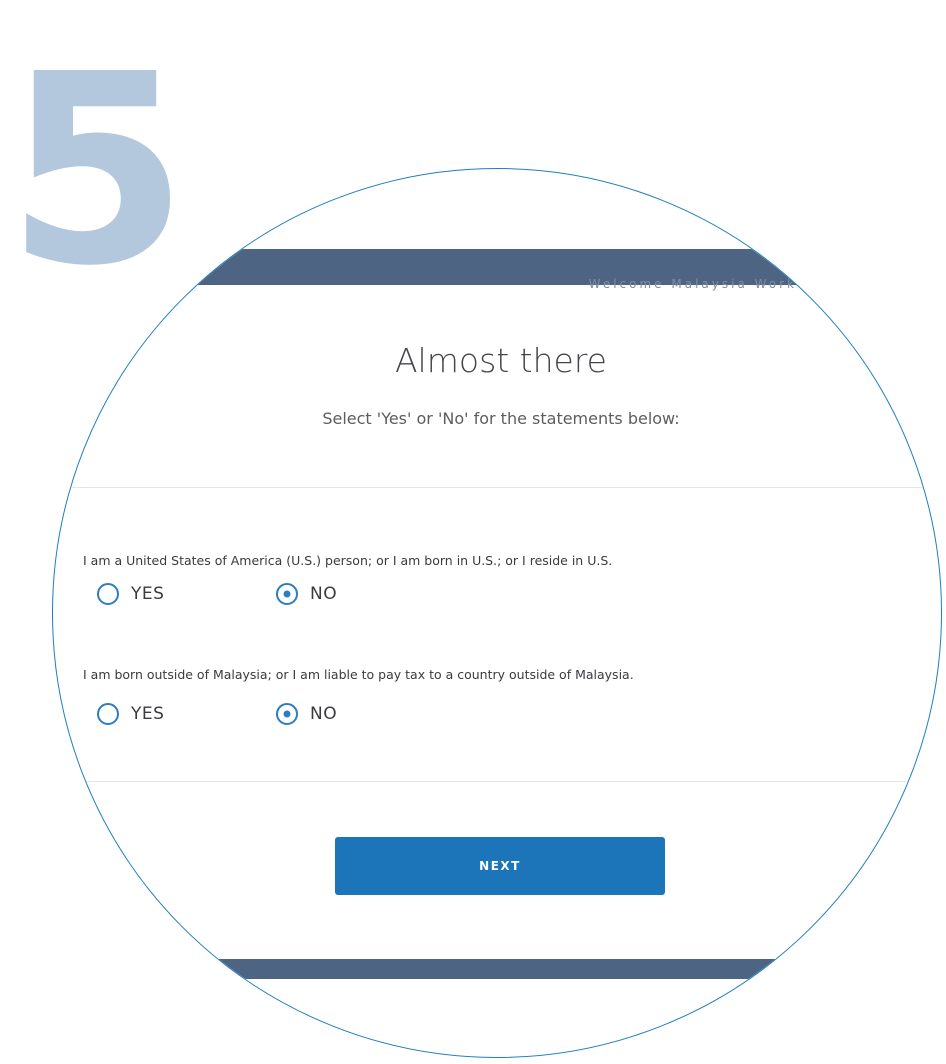 The height and width of the screenshot is (1064, 946). I want to click on q1-yes-label: YES, so click(148, 594).